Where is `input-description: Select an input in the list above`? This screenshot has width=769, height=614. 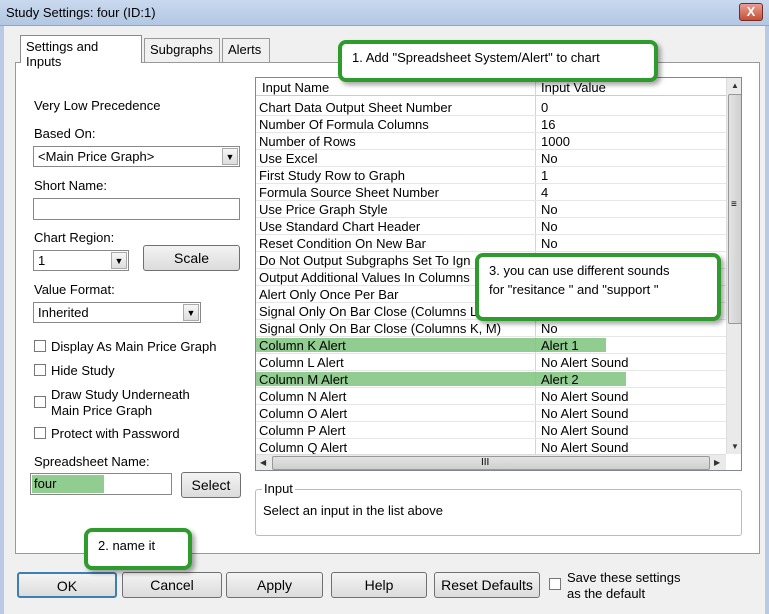
input-description: Select an input in the list above is located at coordinates (353, 510).